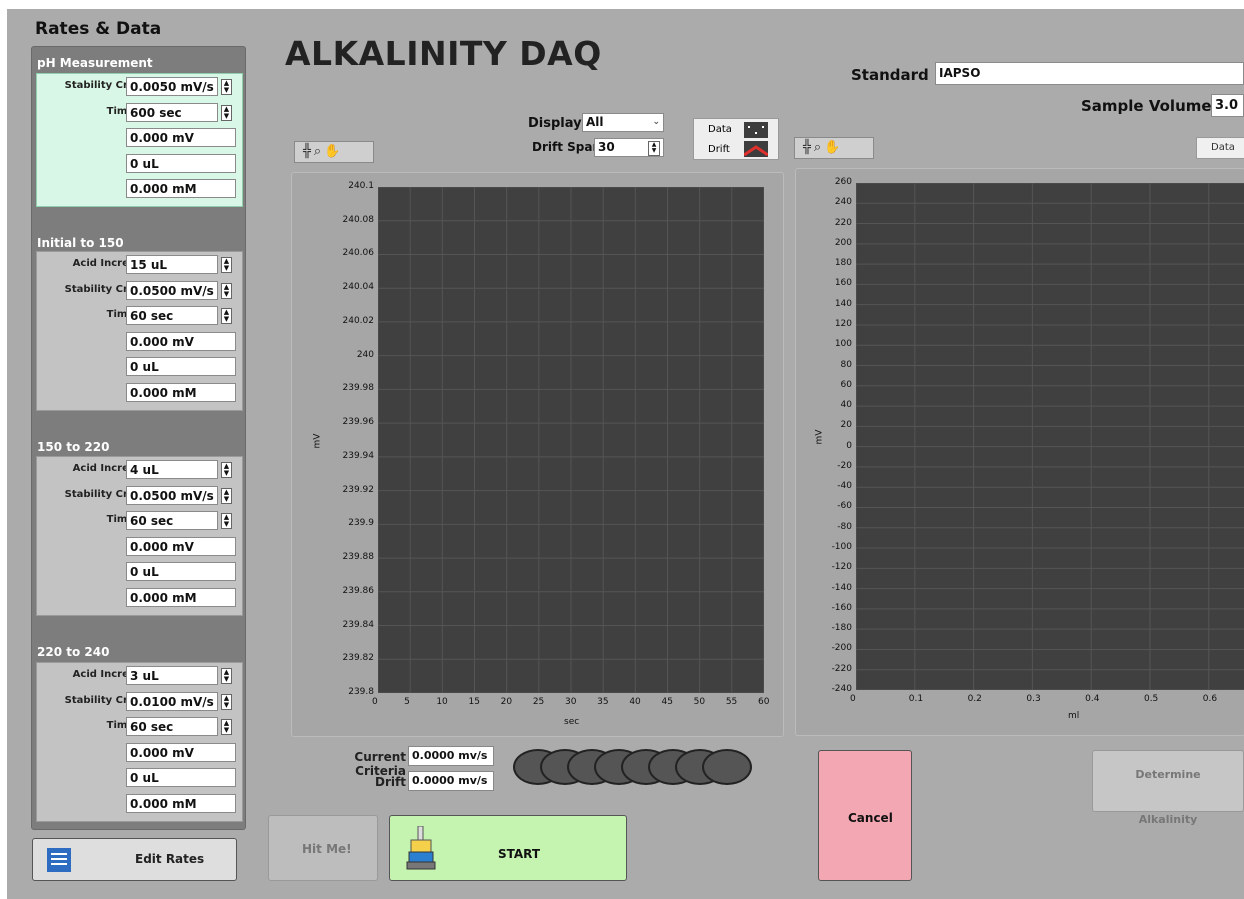 This screenshot has height=899, width=1244. What do you see at coordinates (59, 860) in the screenshot?
I see `edit-list-icon` at bounding box center [59, 860].